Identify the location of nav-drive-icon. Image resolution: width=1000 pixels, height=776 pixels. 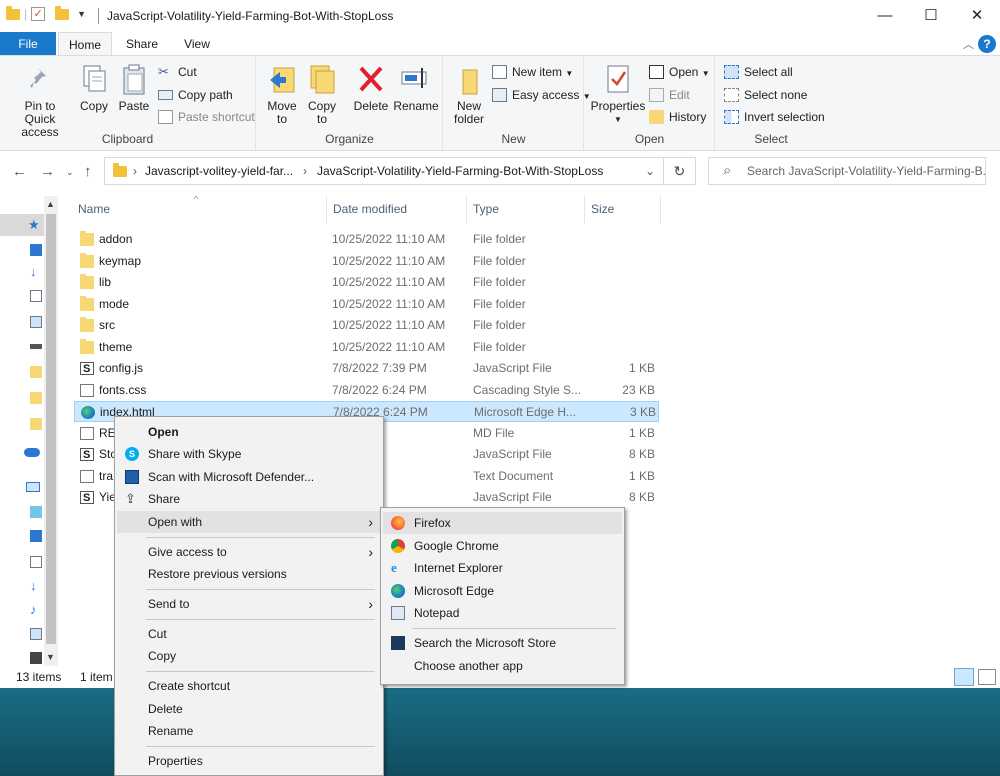
(36, 346).